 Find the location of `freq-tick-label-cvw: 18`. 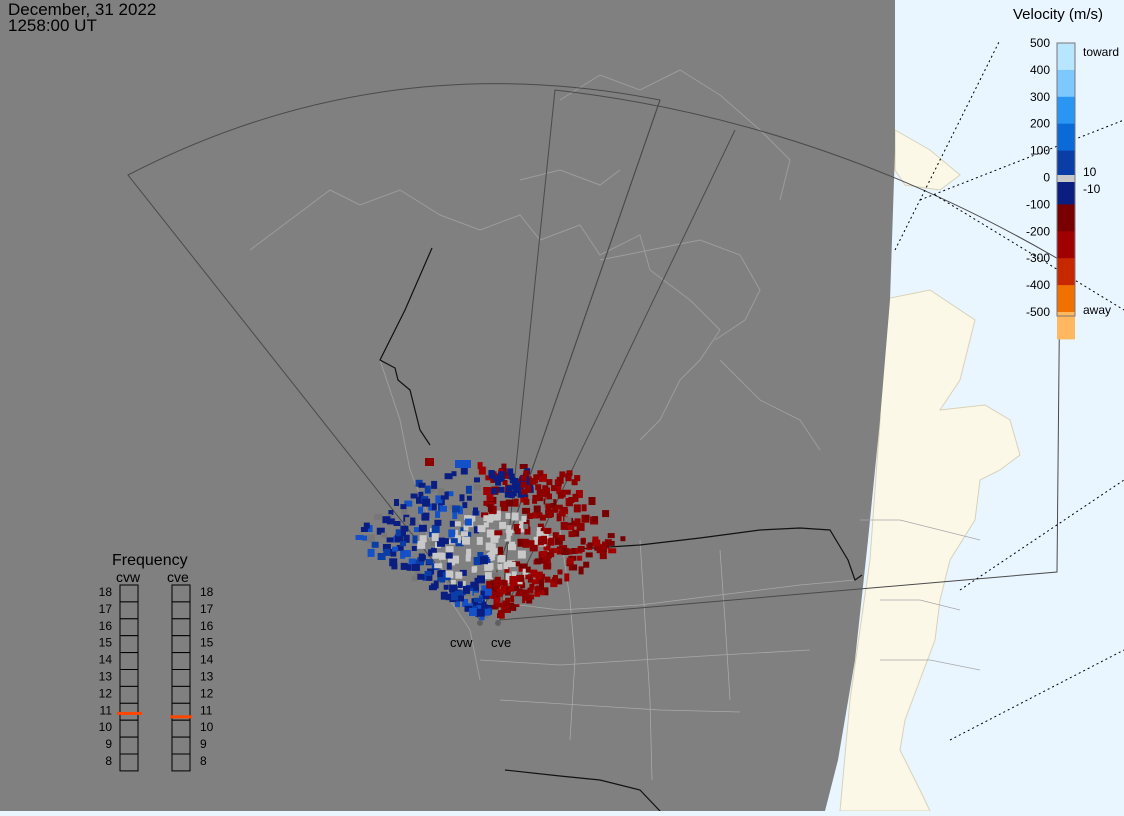

freq-tick-label-cvw: 18 is located at coordinates (106, 592).